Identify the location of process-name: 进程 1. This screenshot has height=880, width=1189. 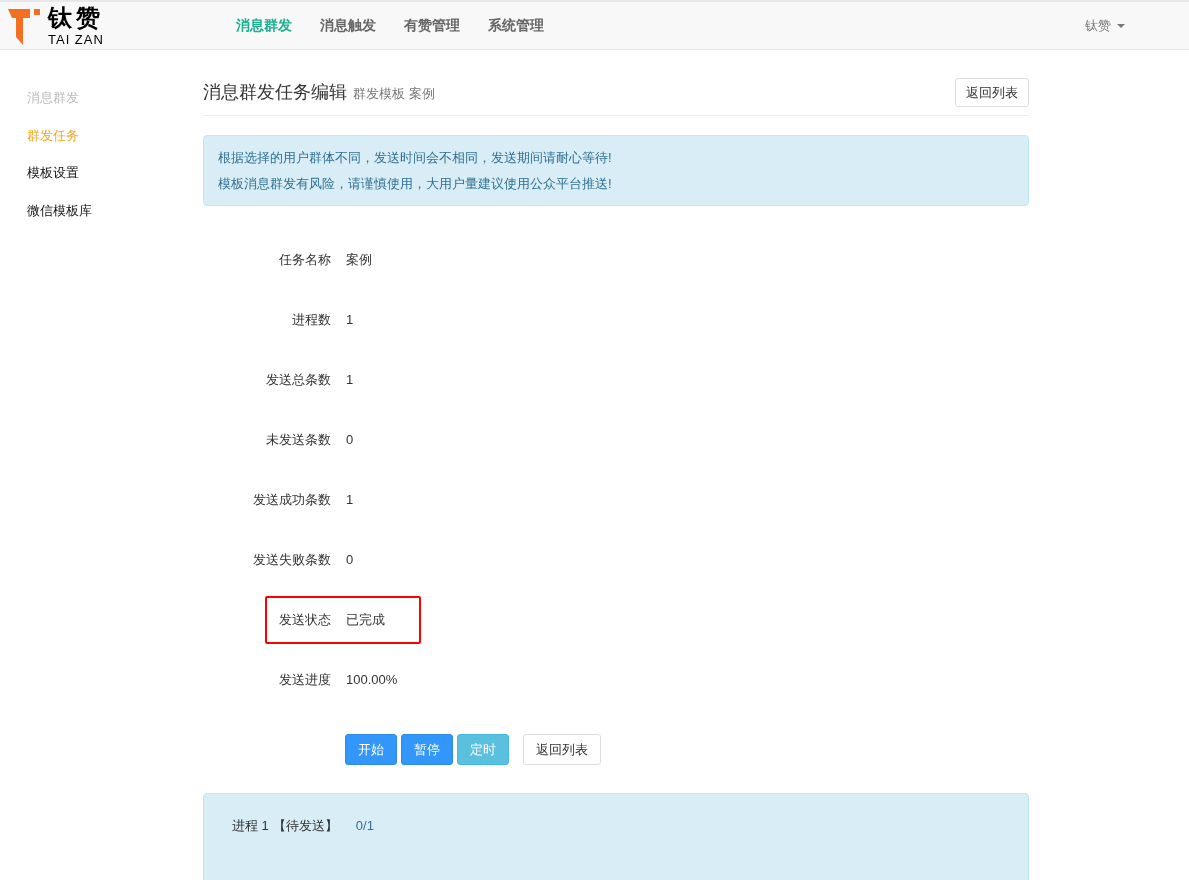
(250, 826).